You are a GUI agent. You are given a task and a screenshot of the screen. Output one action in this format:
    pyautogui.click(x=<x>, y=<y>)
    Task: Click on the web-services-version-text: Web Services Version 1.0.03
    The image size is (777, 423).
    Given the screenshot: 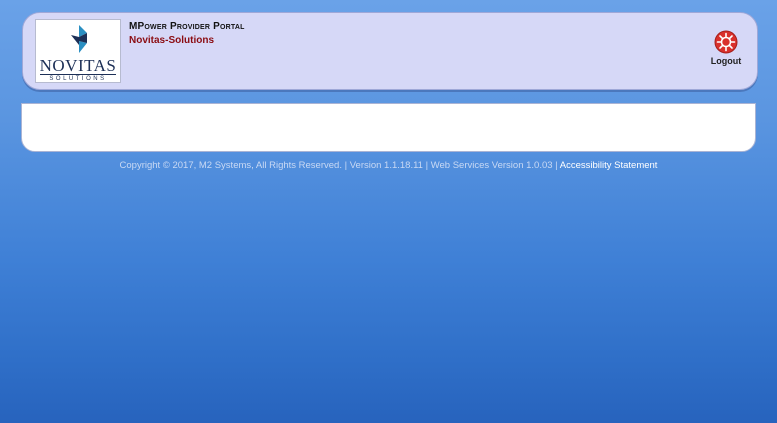 What is the action you would take?
    pyautogui.click(x=491, y=165)
    